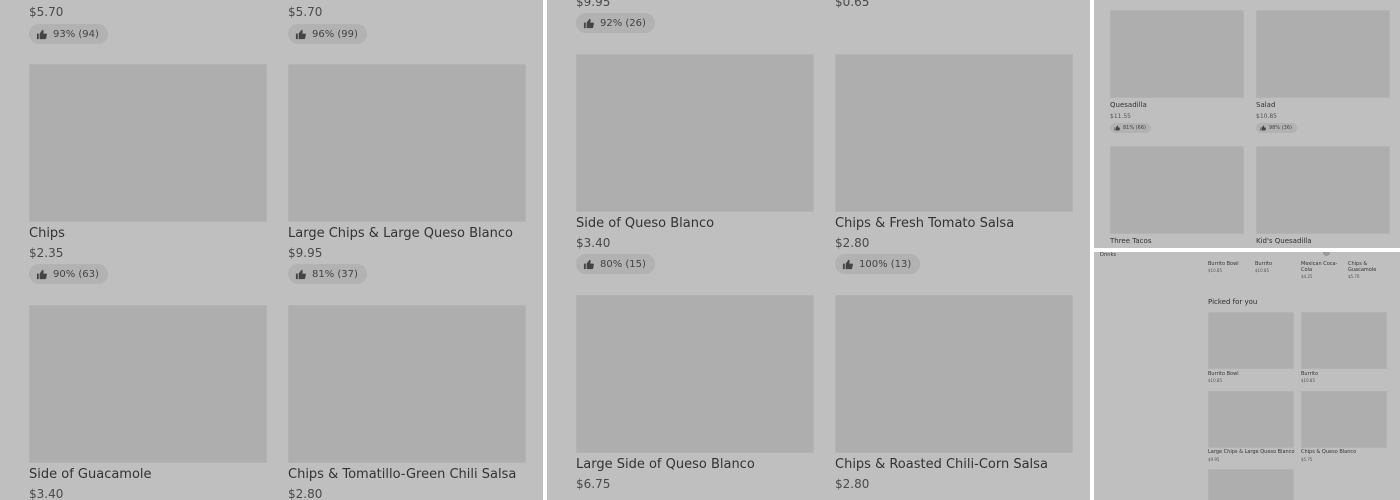 This screenshot has width=1400, height=500. What do you see at coordinates (1265, 105) in the screenshot?
I see `item-name: Salad` at bounding box center [1265, 105].